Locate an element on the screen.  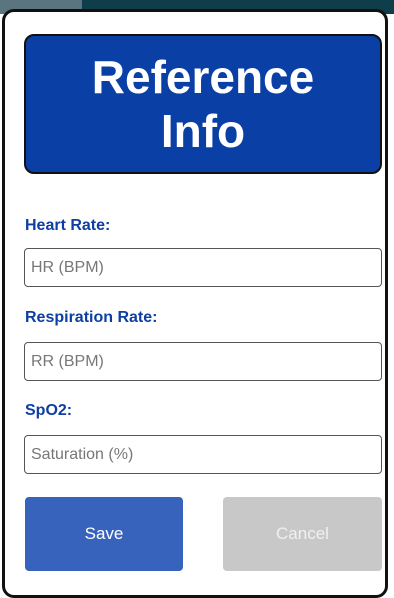
spo2-input is located at coordinates (203, 454).